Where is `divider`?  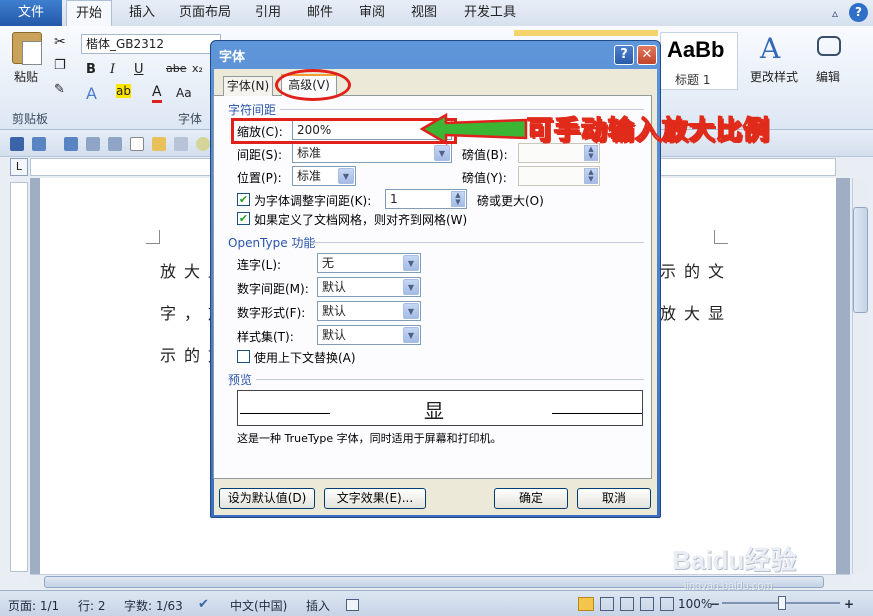 divider is located at coordinates (478, 242).